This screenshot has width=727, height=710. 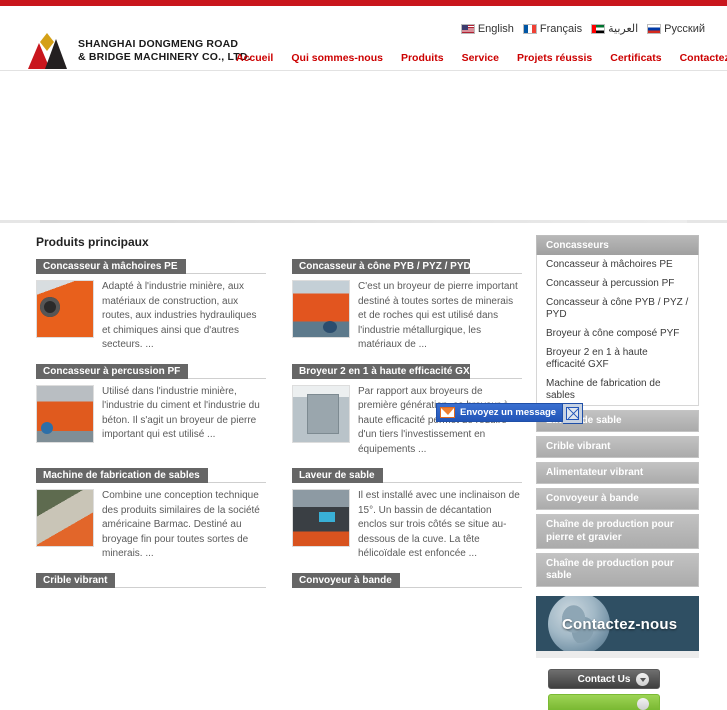 I want to click on nav-item-accueil: Accueil, so click(x=259, y=58).